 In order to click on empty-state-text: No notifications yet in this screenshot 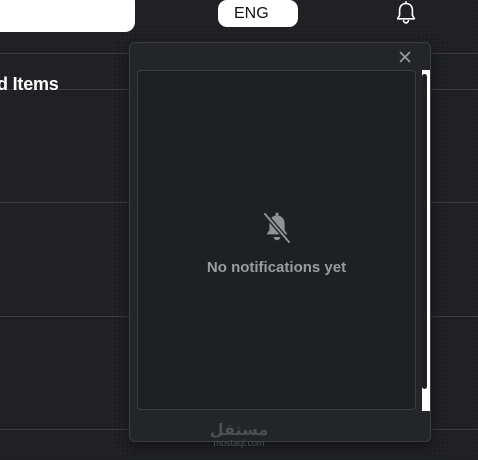, I will do `click(276, 267)`.